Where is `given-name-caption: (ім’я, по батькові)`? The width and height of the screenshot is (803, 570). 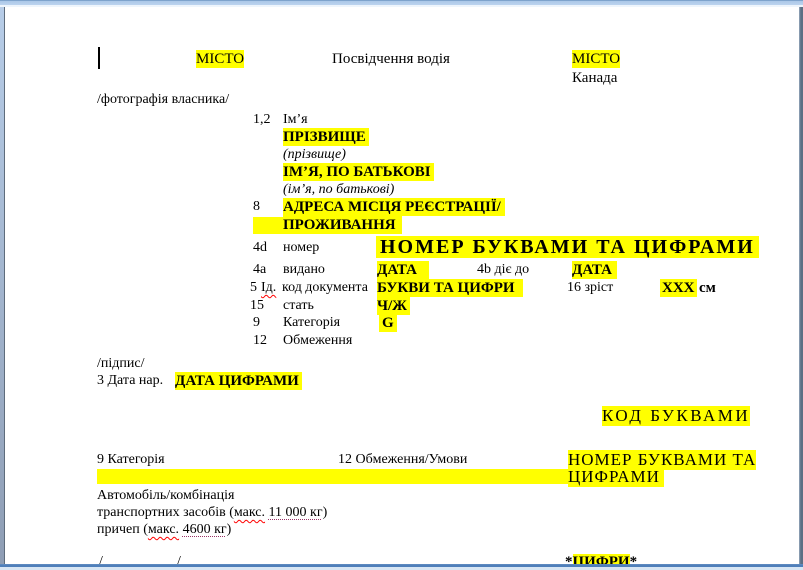
given-name-caption: (ім’я, по батькові) is located at coordinates (339, 189).